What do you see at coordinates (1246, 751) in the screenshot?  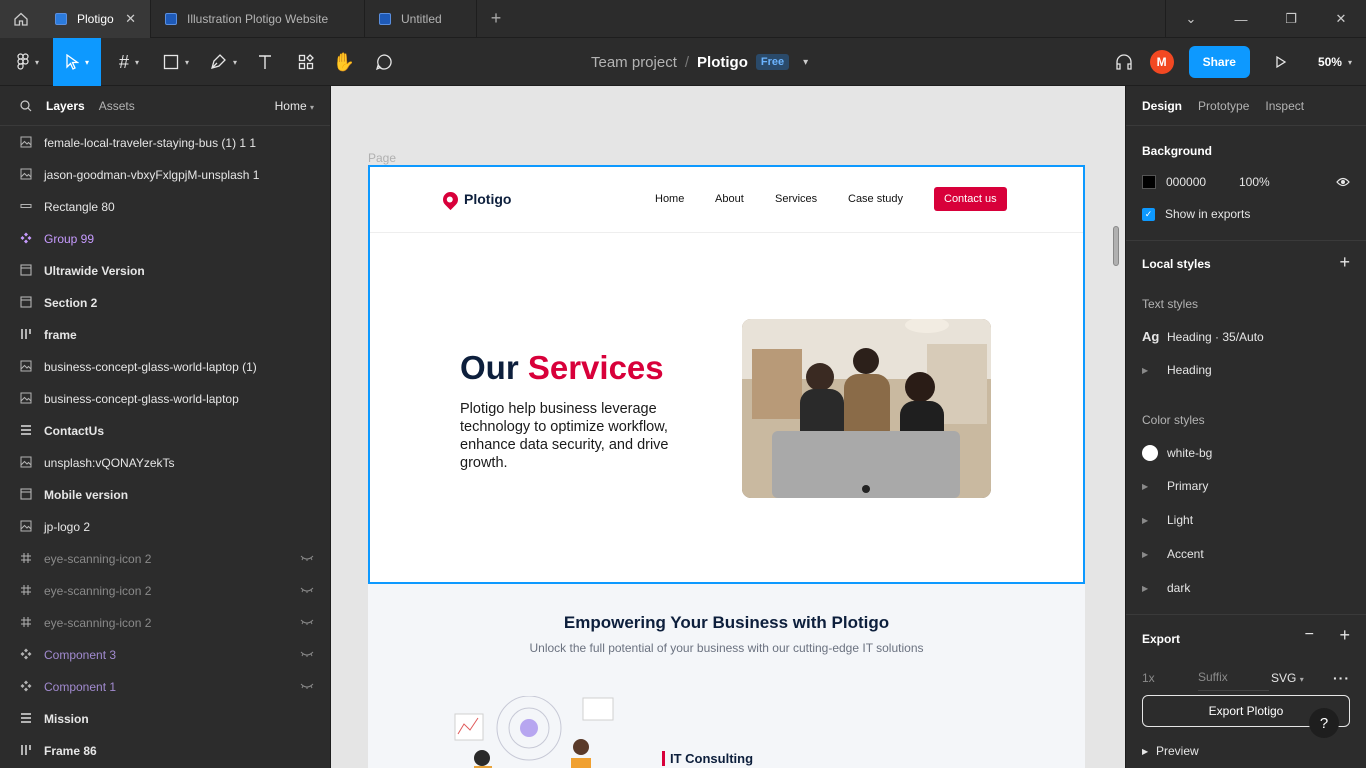 I see `preview-row: ▶ Preview` at bounding box center [1246, 751].